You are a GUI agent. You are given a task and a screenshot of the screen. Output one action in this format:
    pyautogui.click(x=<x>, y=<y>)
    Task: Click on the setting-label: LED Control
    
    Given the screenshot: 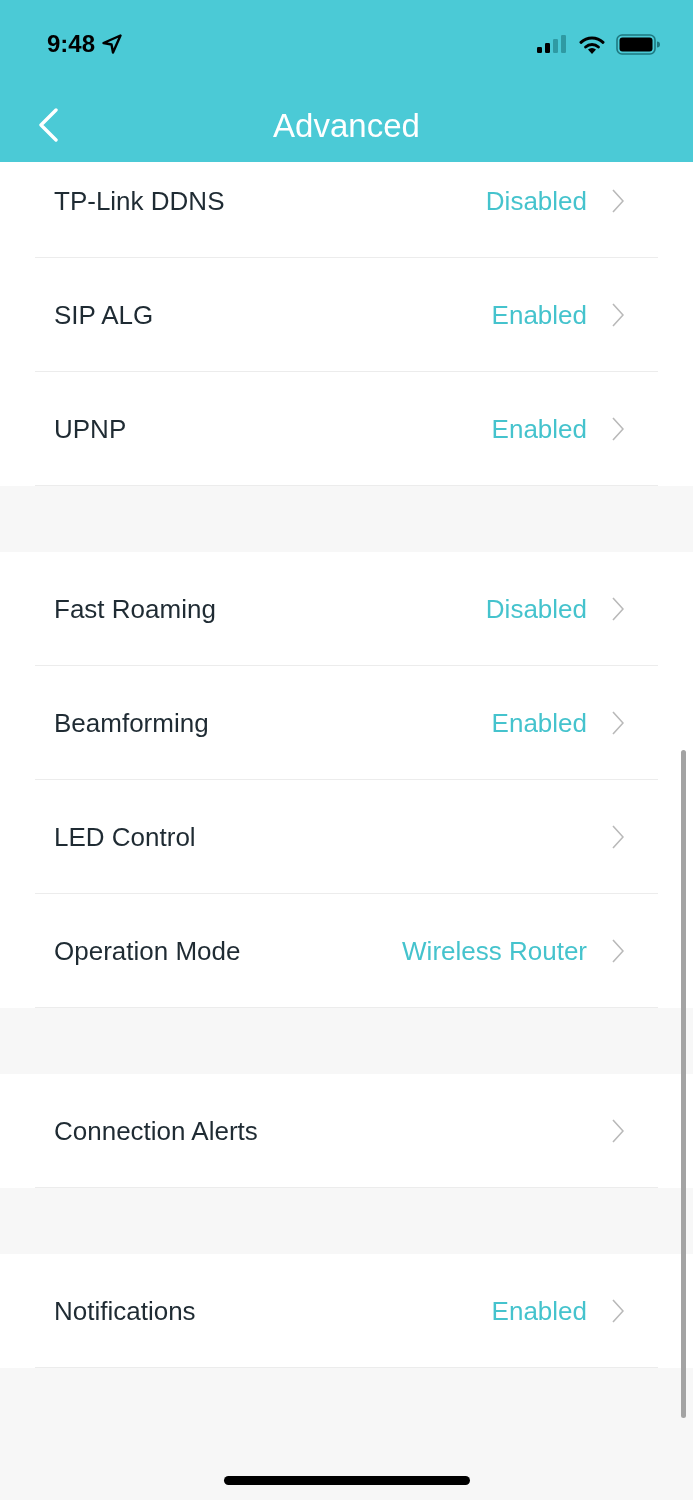 What is the action you would take?
    pyautogui.click(x=125, y=836)
    